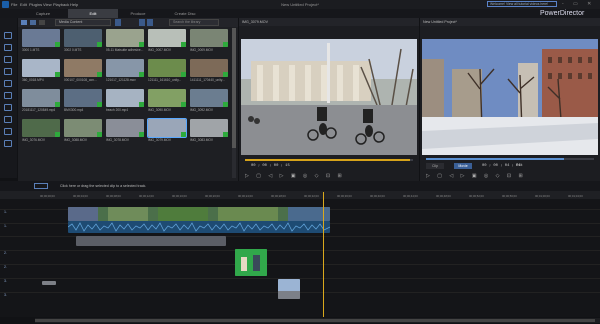  I want to click on menu-plugins: Plugins, so click(35, 4).